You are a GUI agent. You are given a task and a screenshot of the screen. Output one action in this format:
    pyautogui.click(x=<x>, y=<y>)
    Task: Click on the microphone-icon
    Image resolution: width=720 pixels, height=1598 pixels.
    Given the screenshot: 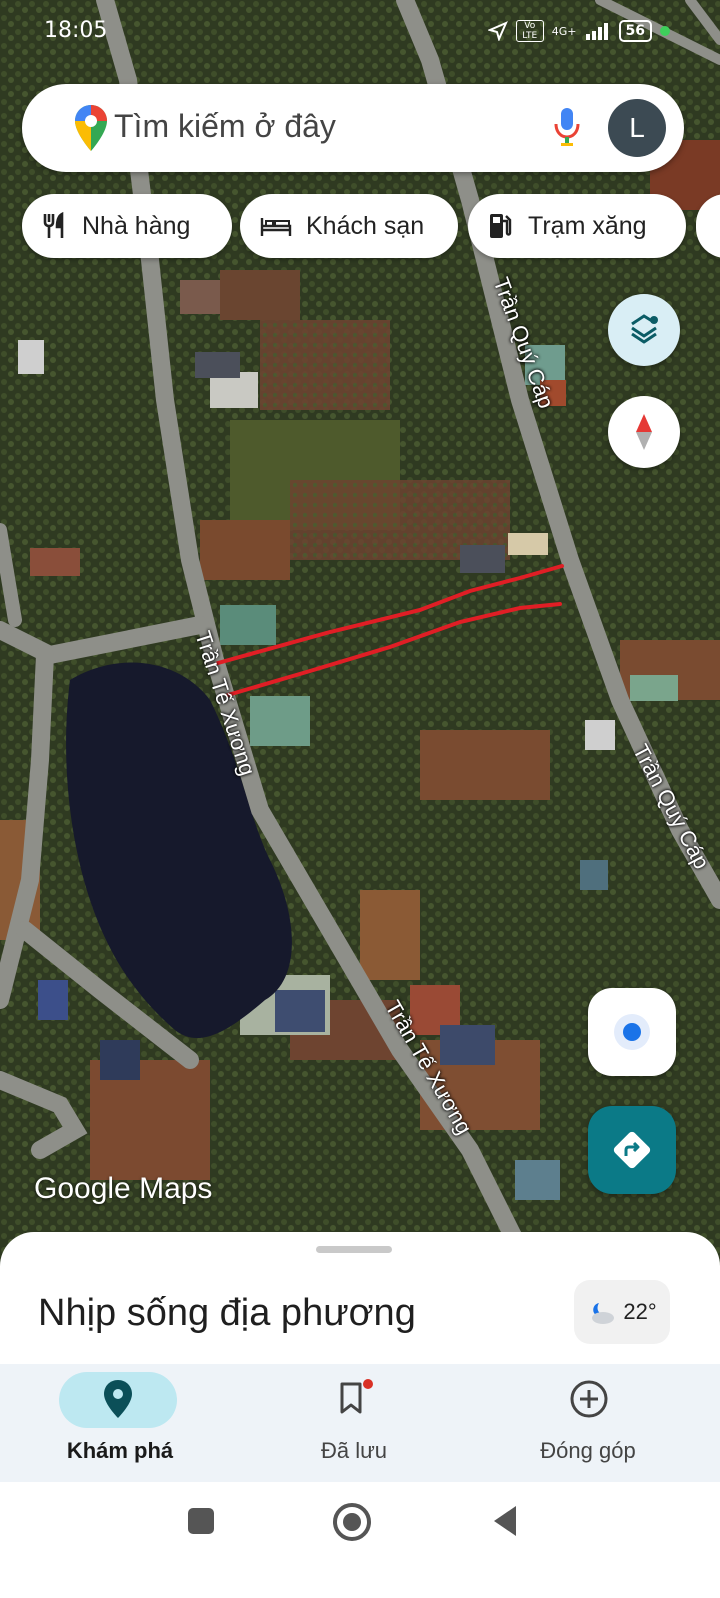 What is the action you would take?
    pyautogui.click(x=567, y=127)
    